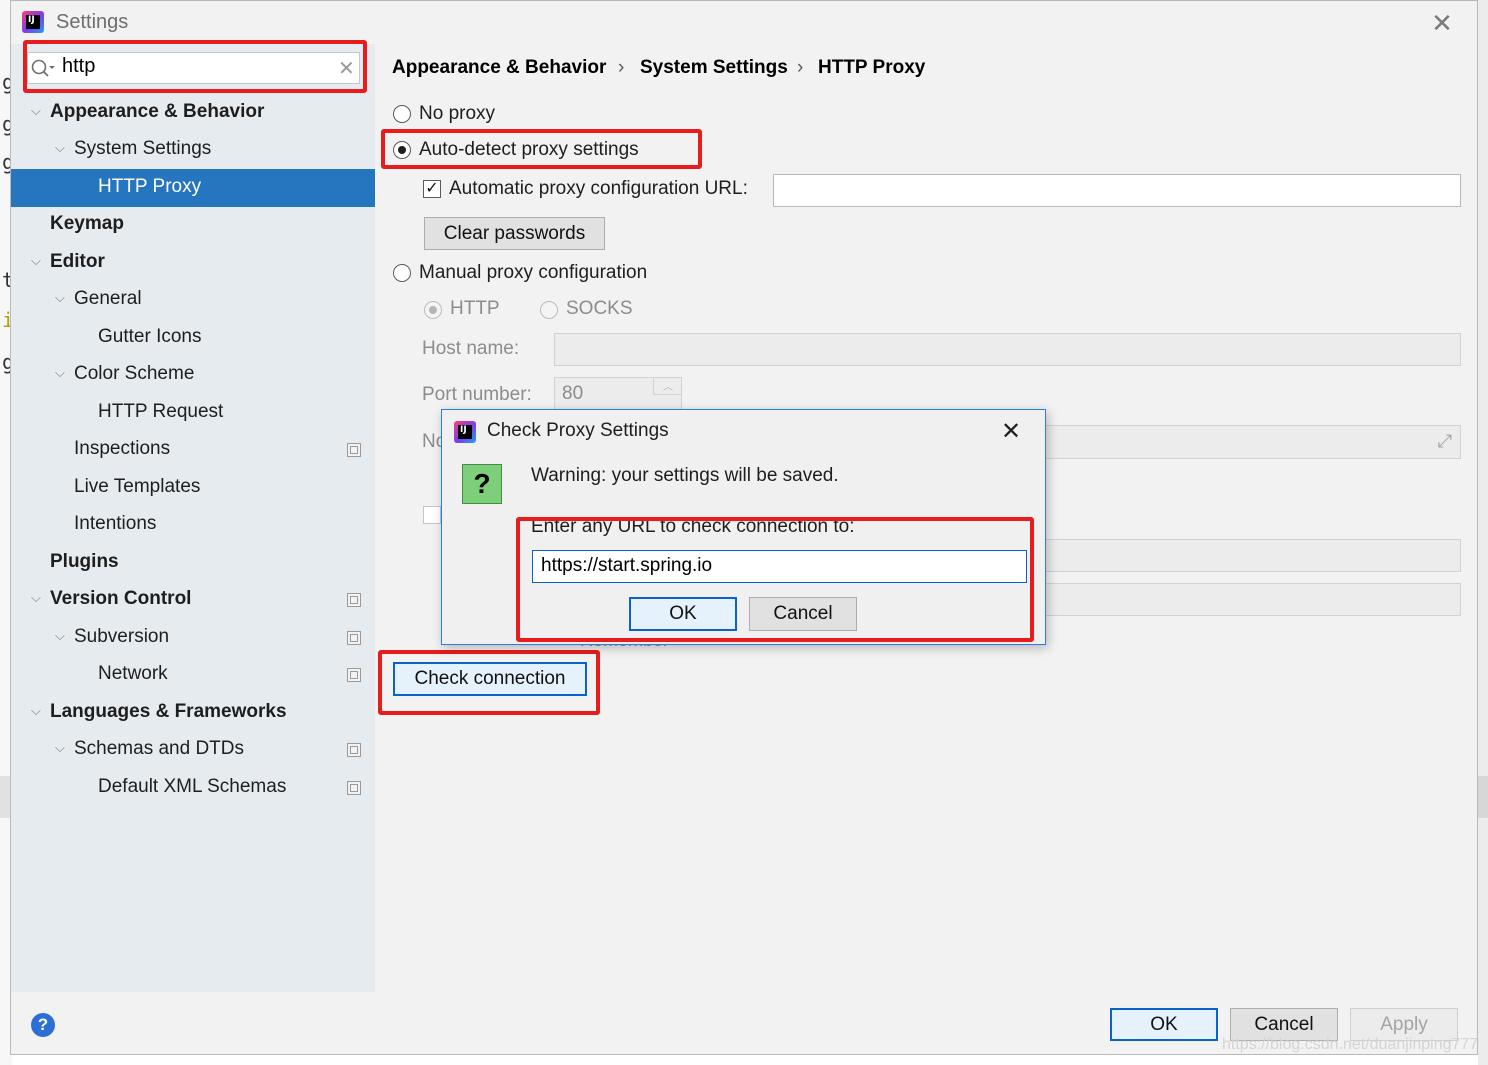 This screenshot has width=1488, height=1065. Describe the element at coordinates (744, 22) in the screenshot. I see `title-bar: IJ` at that location.